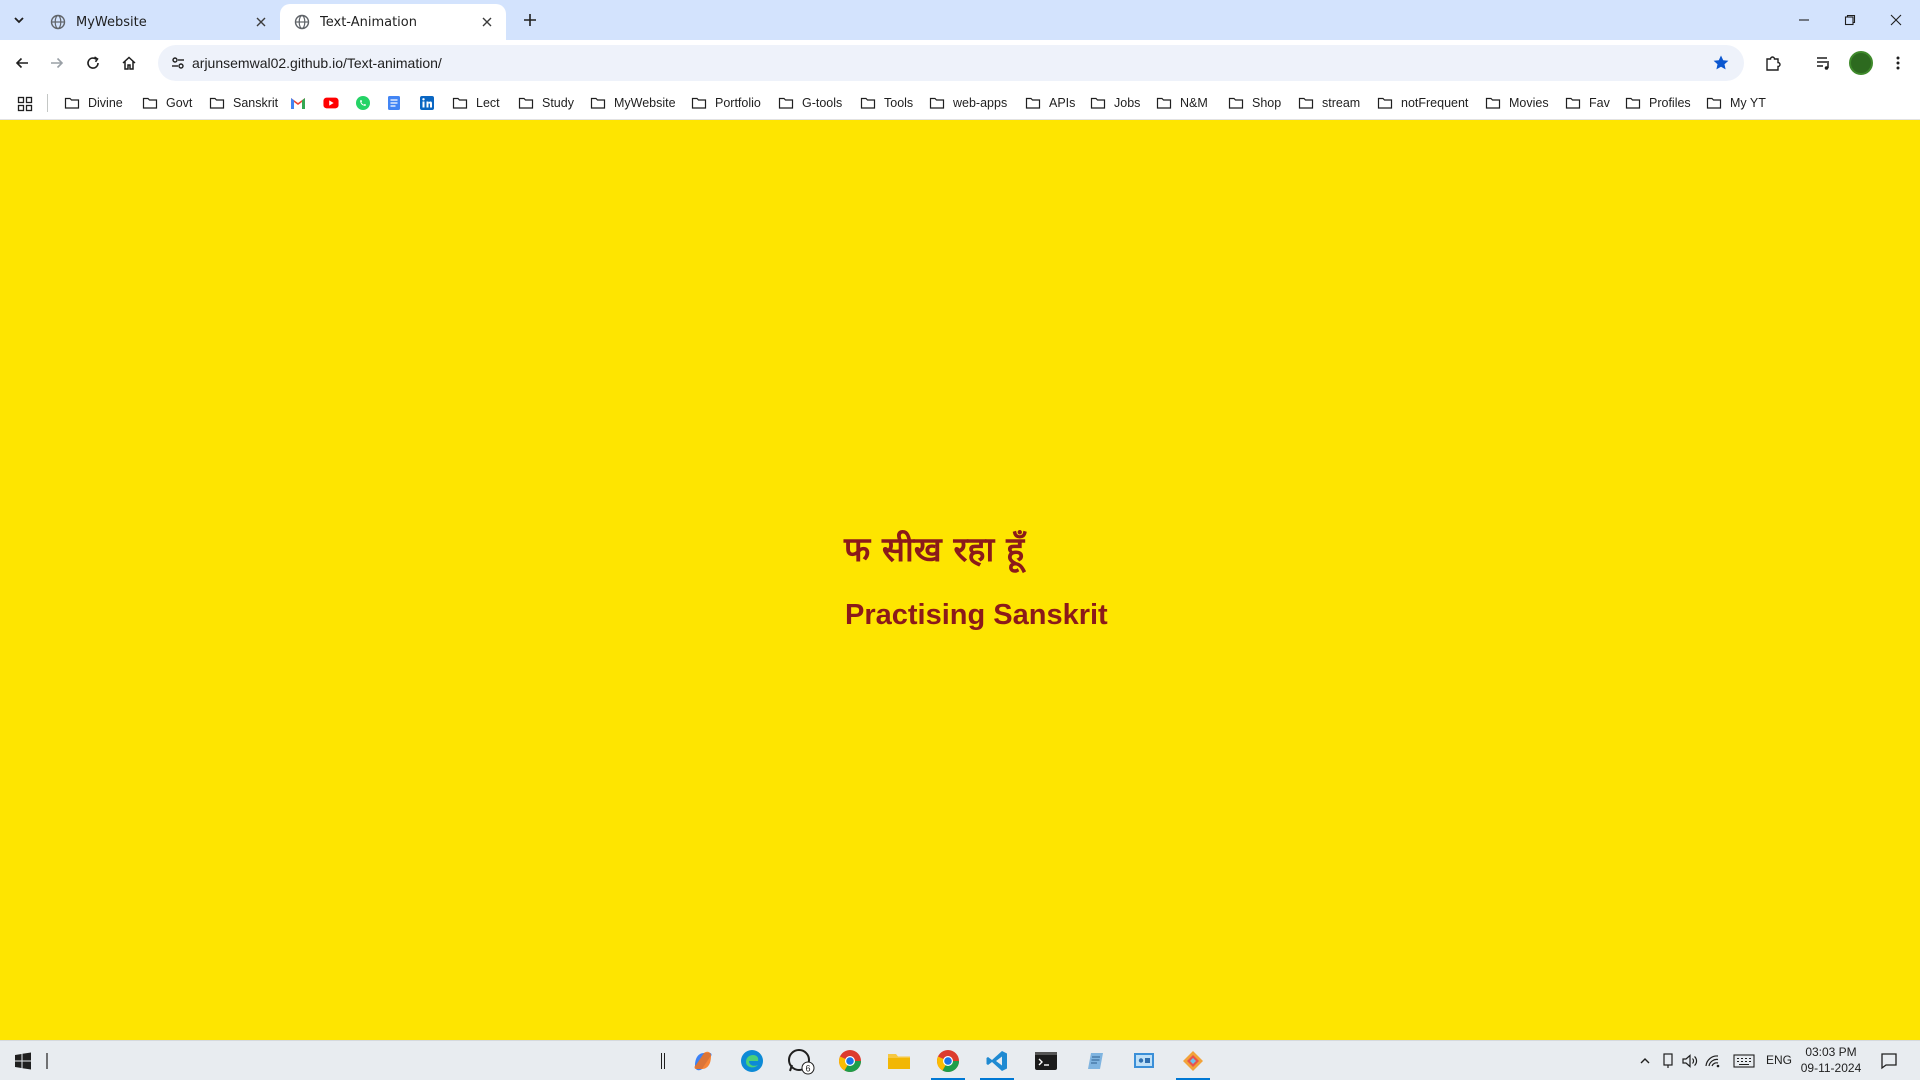 This screenshot has width=1920, height=1080. I want to click on url-text: arjunsemwal02.github.io/Text-animation/, so click(317, 63).